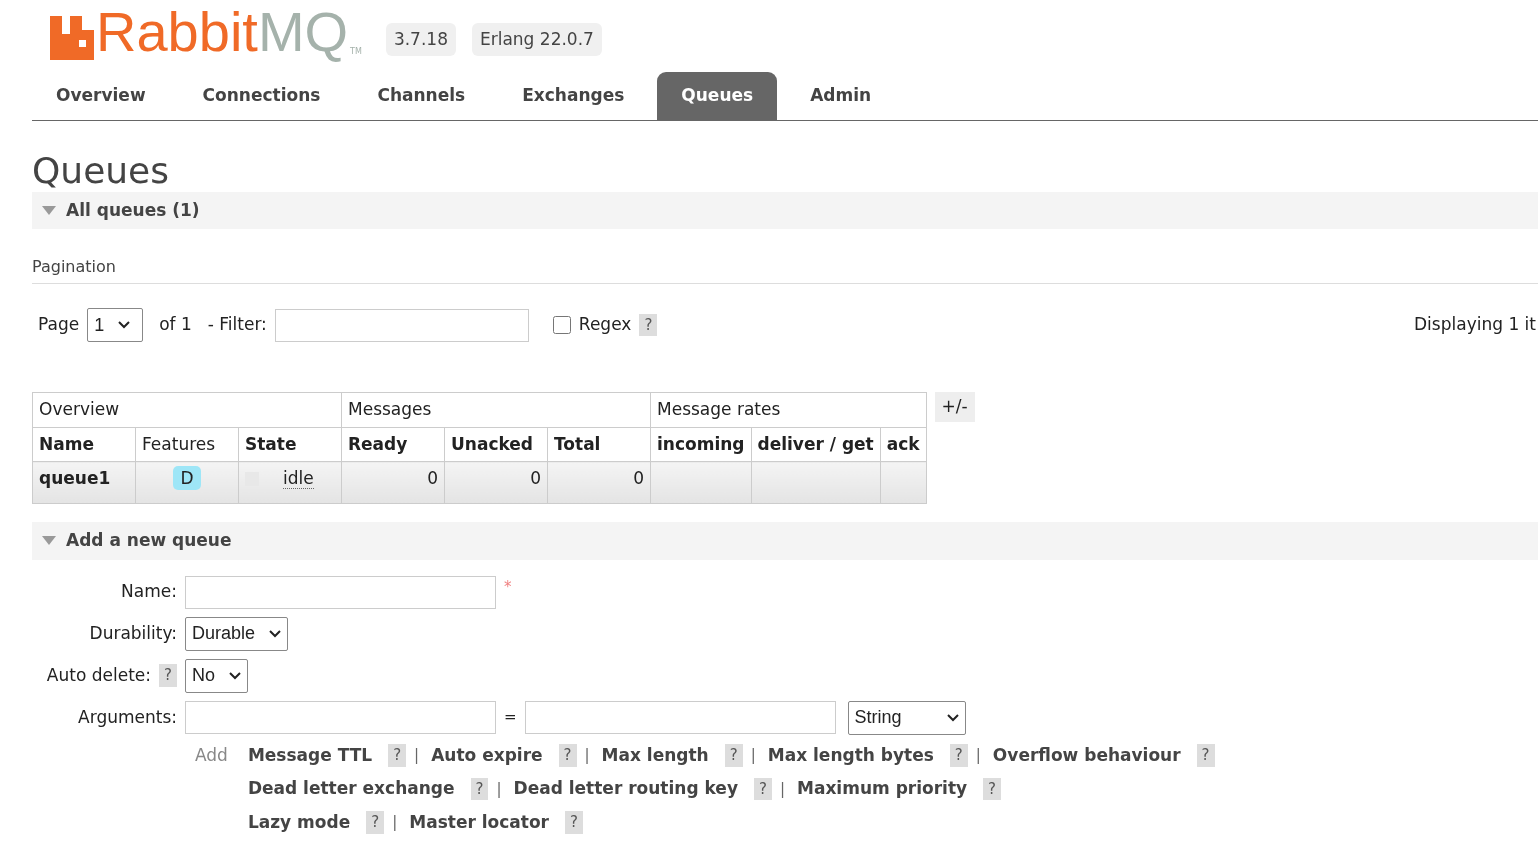  I want to click on displaying-text: Displaying 1 it, so click(1475, 325).